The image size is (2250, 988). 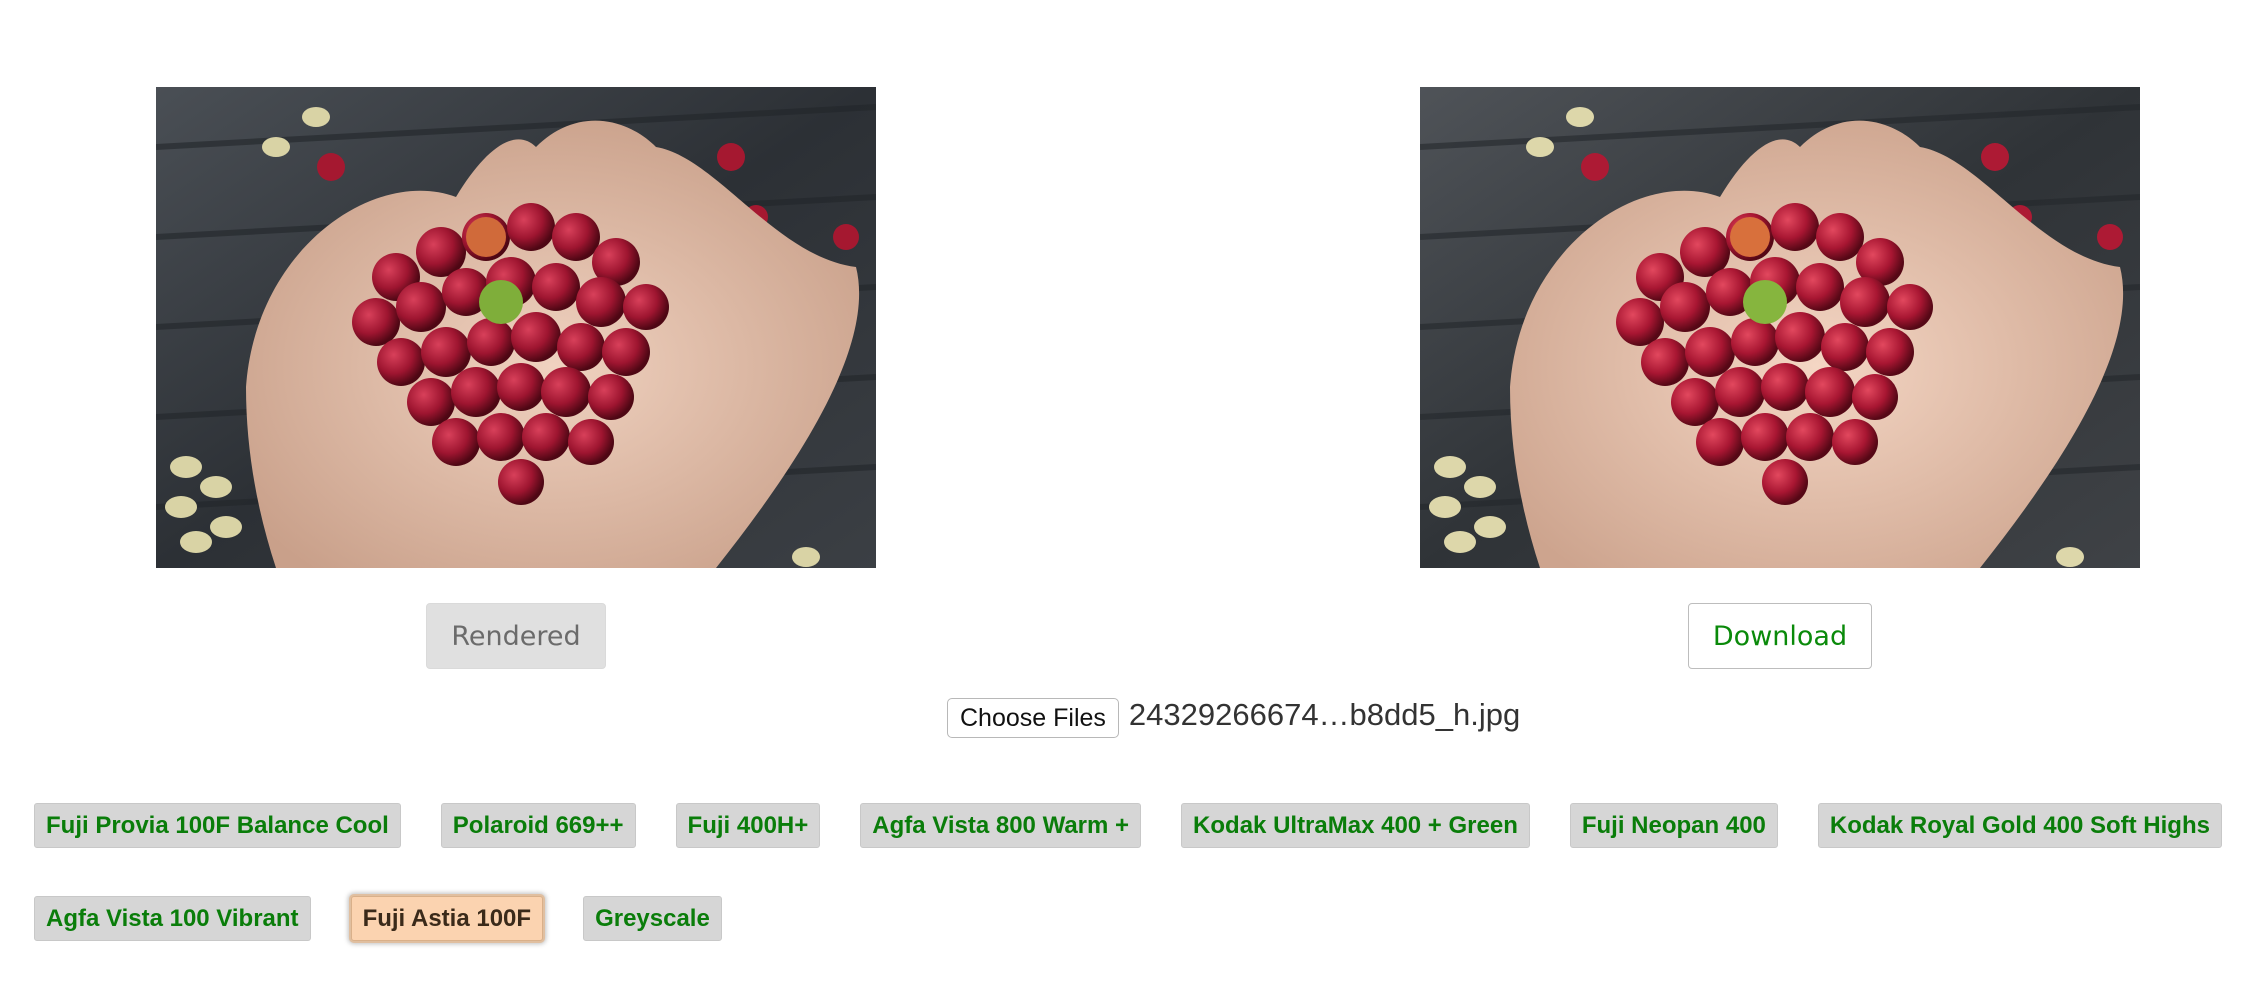 I want to click on choose-files-button: Choose Files, so click(x=1033, y=718).